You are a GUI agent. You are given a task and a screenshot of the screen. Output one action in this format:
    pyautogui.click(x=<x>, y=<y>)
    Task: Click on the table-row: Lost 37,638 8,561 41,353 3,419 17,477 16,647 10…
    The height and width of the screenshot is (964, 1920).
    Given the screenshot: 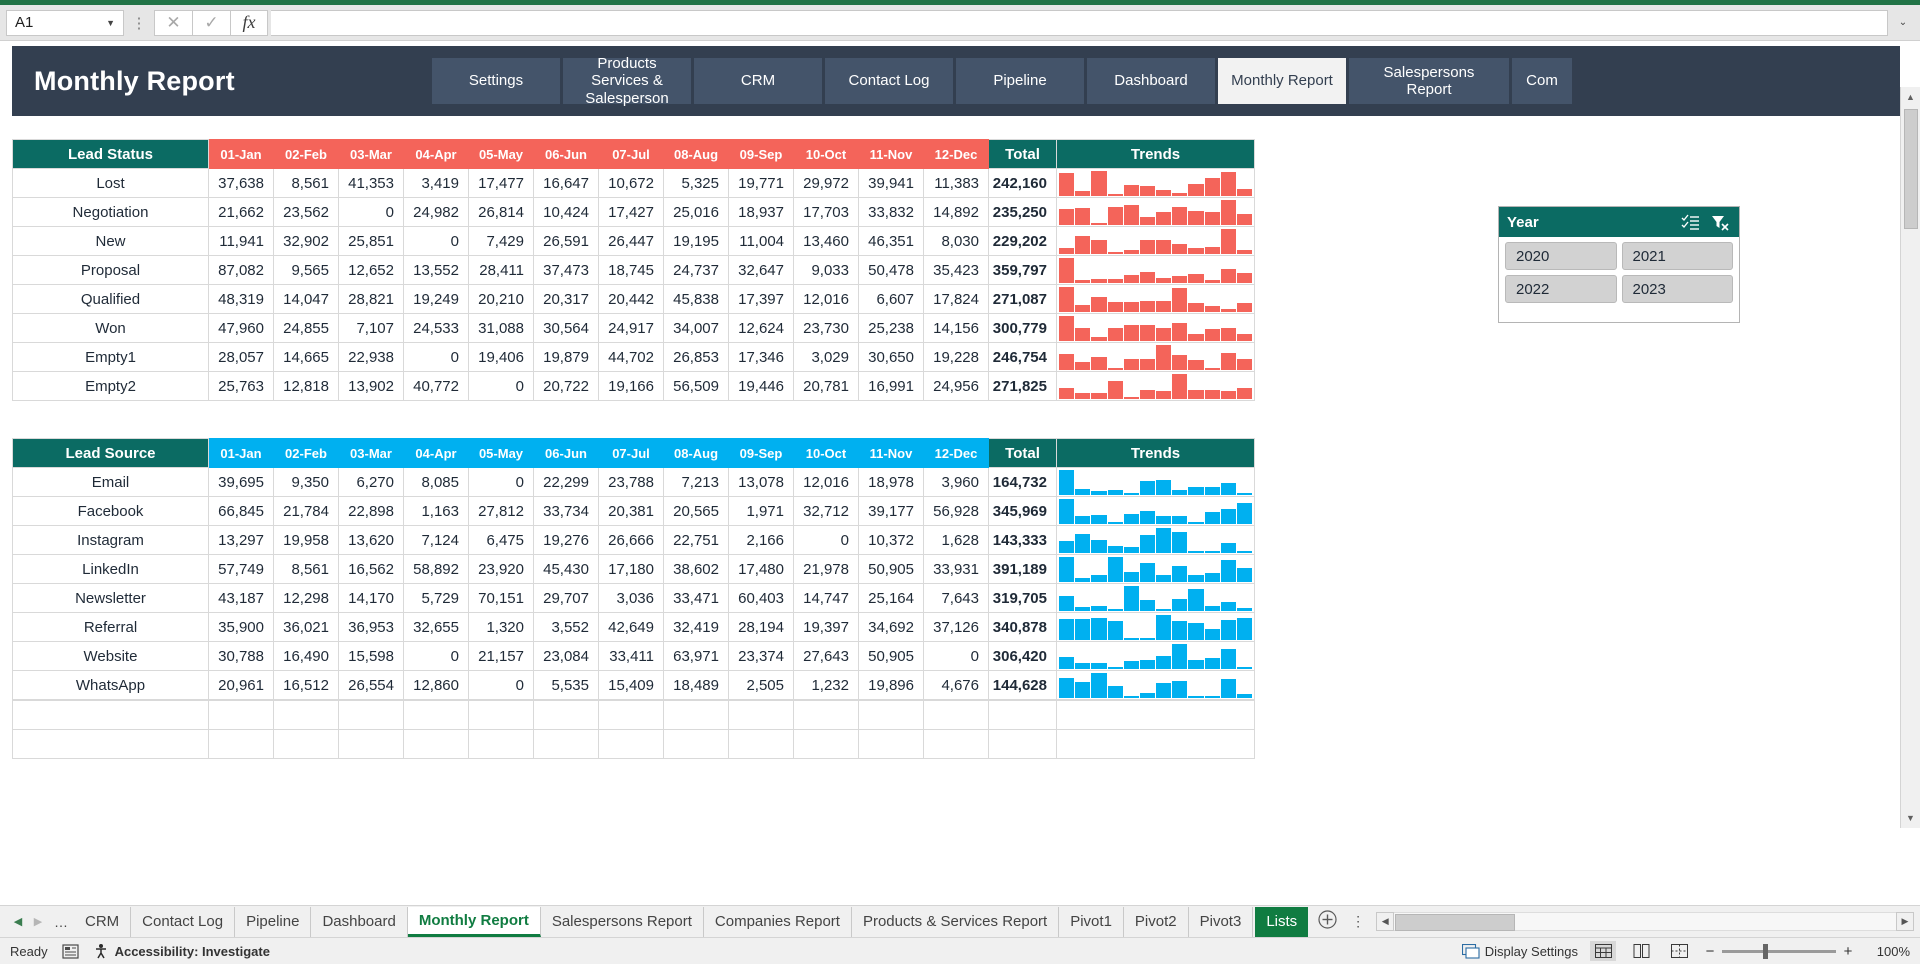 What is the action you would take?
    pyautogui.click(x=633, y=183)
    